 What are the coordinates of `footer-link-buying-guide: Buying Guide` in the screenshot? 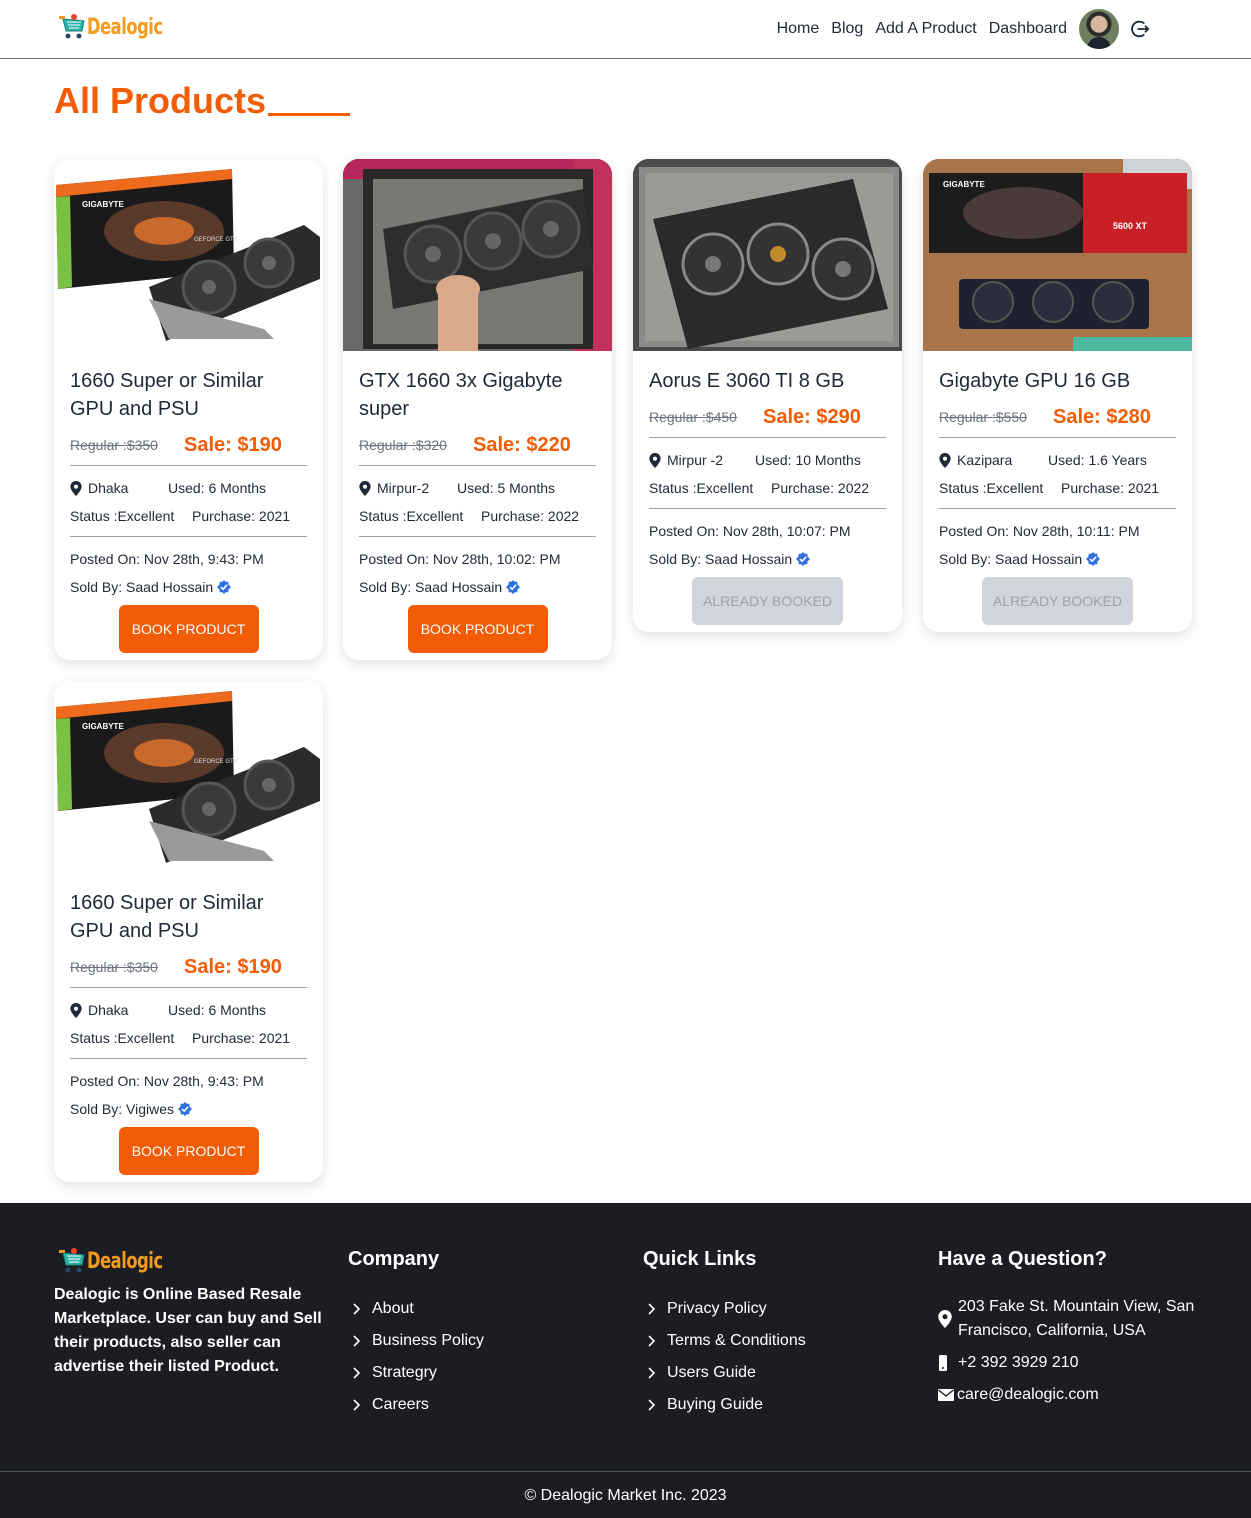 It's located at (724, 1405).